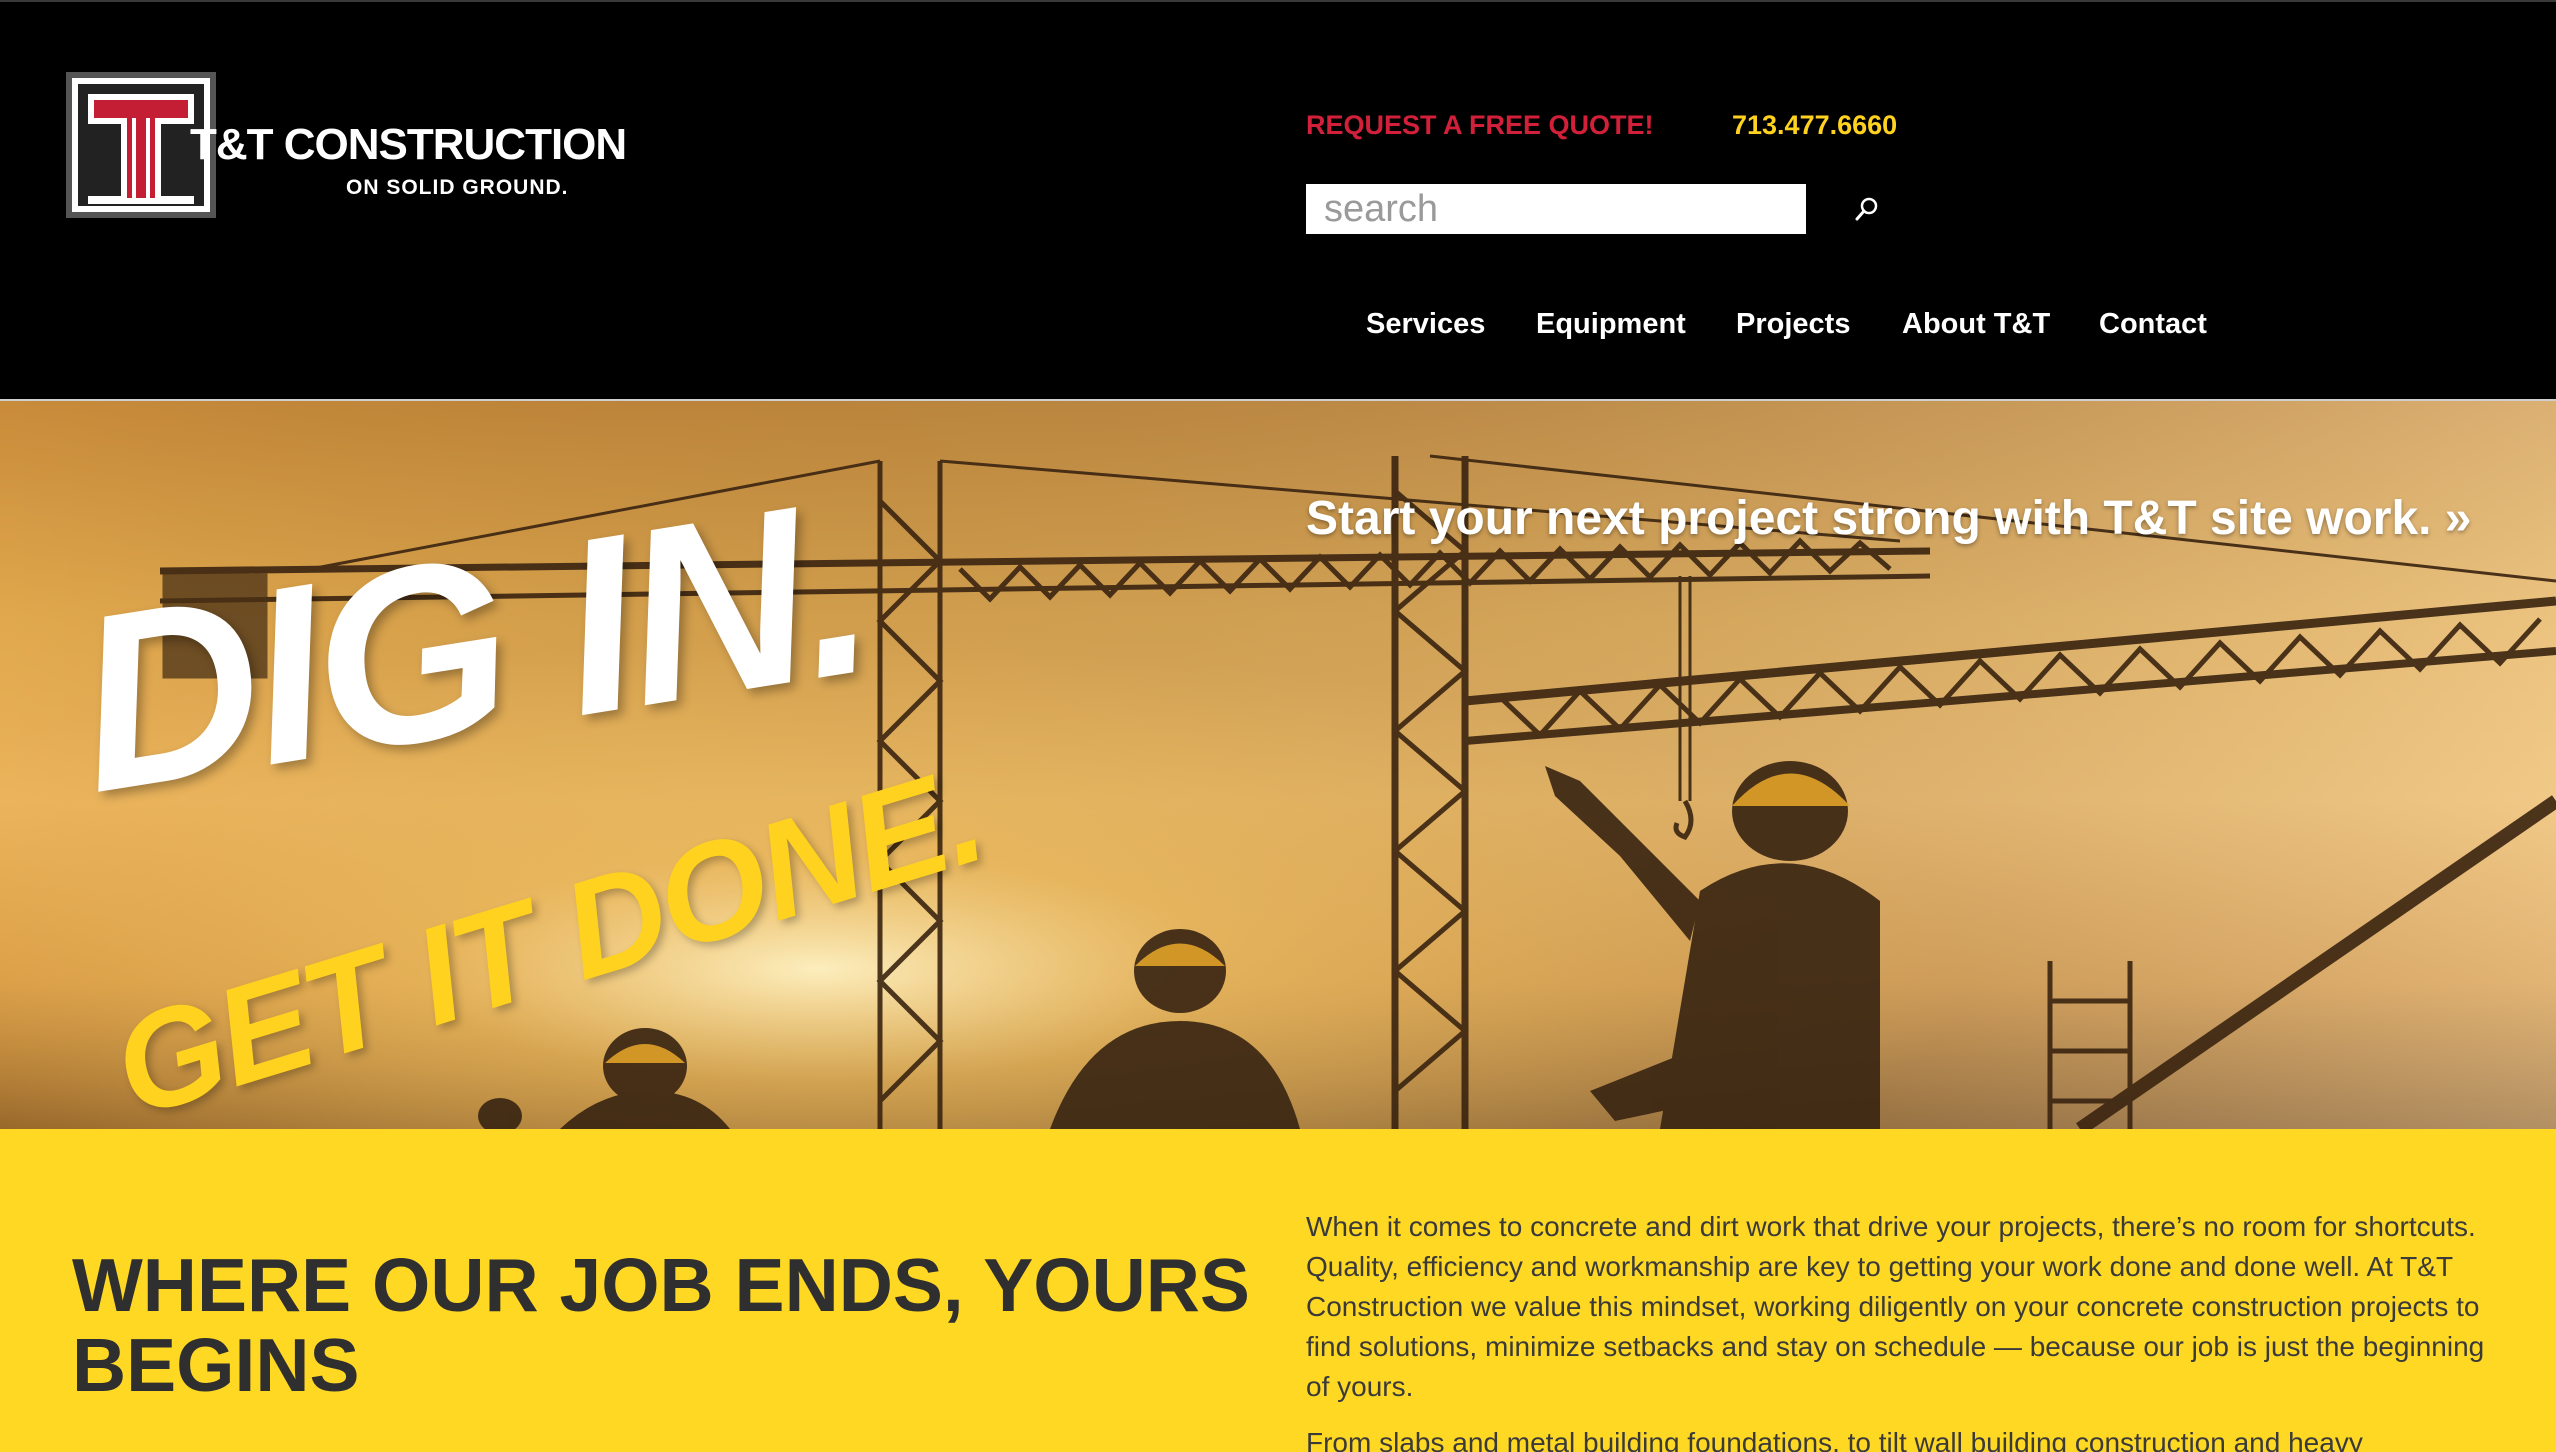  I want to click on site-logo: T&T CONSTRUCTION ON SOLID GROUND., so click(346, 147).